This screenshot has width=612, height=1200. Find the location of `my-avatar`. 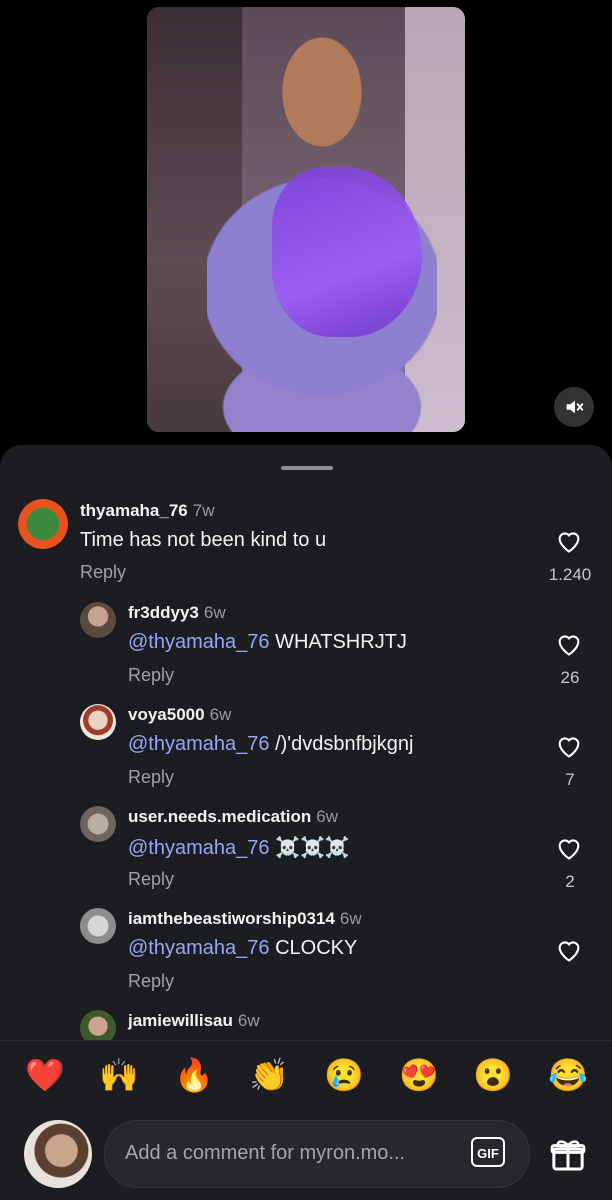

my-avatar is located at coordinates (58, 1154).